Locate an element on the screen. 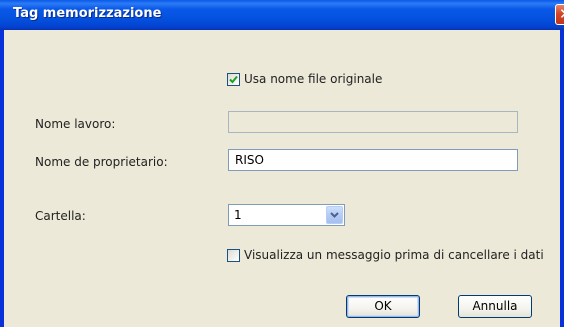  use-original-filename-checkbox is located at coordinates (233, 79).